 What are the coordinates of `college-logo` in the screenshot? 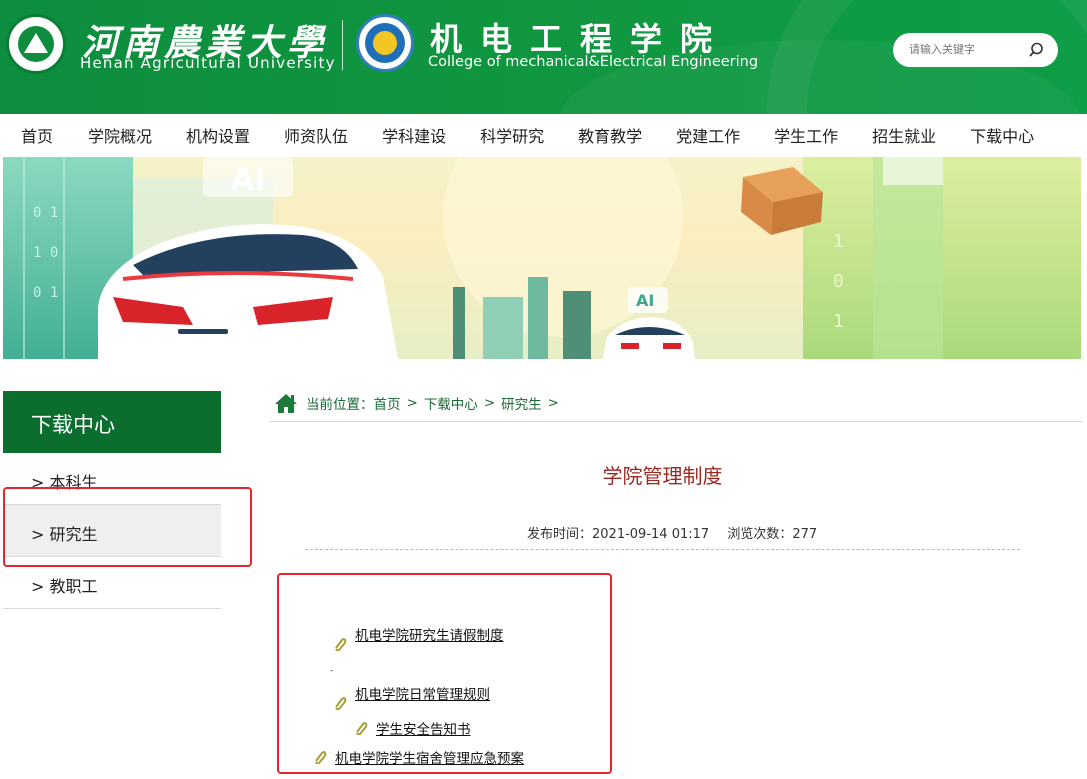 It's located at (385, 43).